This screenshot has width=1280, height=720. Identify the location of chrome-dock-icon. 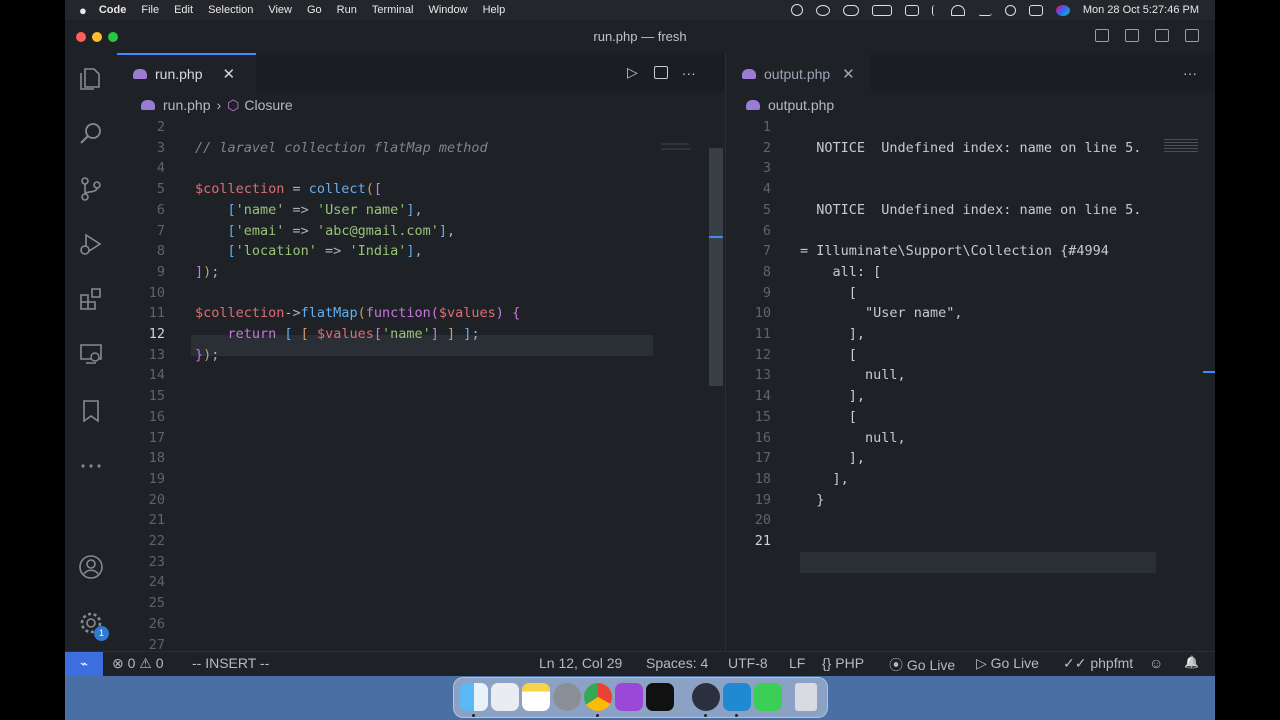
(598, 697).